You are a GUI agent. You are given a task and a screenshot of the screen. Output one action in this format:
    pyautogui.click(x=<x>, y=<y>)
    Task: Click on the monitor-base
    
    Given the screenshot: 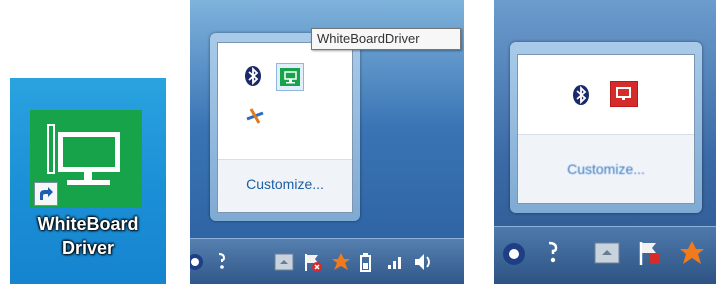 What is the action you would take?
    pyautogui.click(x=88, y=182)
    